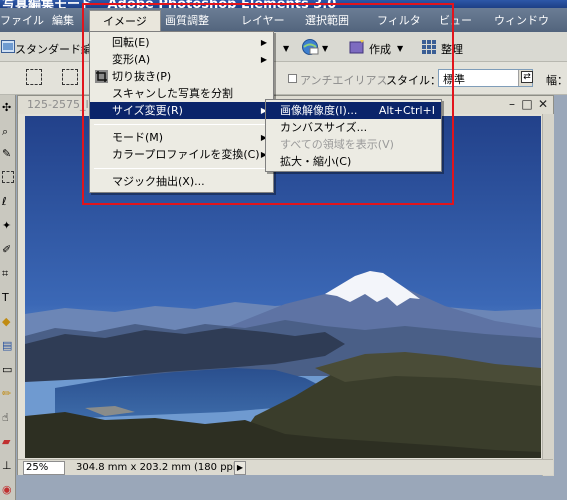  Describe the element at coordinates (380, 49) in the screenshot. I see `create-button: 作成` at that location.